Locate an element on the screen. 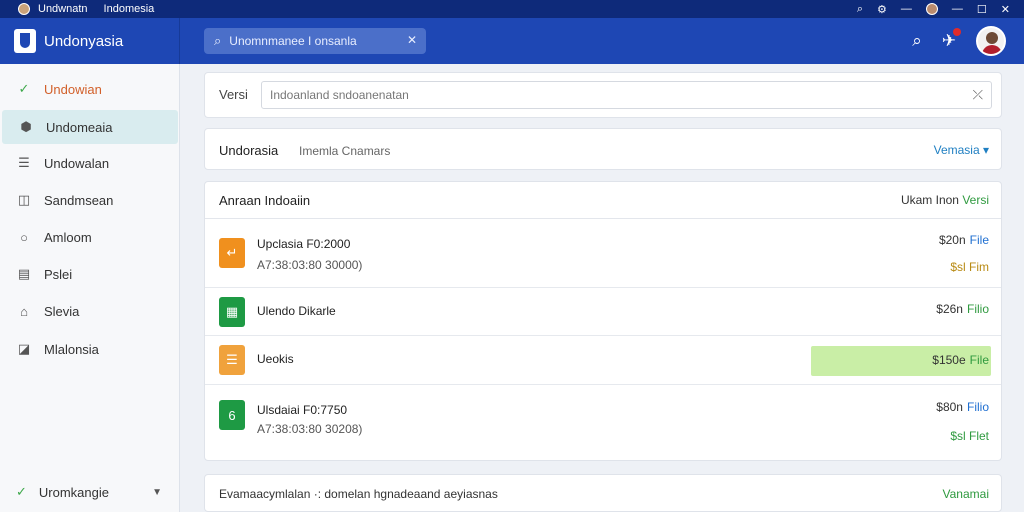  item-title: Ueokis is located at coordinates (275, 359).